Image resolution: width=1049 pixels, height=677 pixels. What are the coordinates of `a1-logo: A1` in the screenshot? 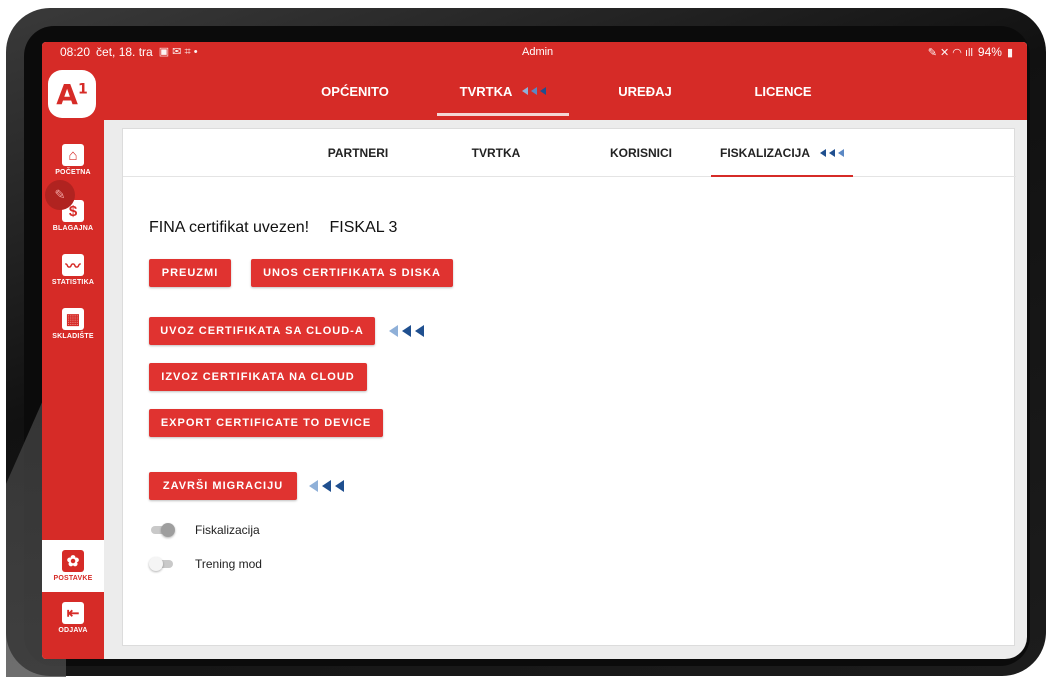 It's located at (72, 94).